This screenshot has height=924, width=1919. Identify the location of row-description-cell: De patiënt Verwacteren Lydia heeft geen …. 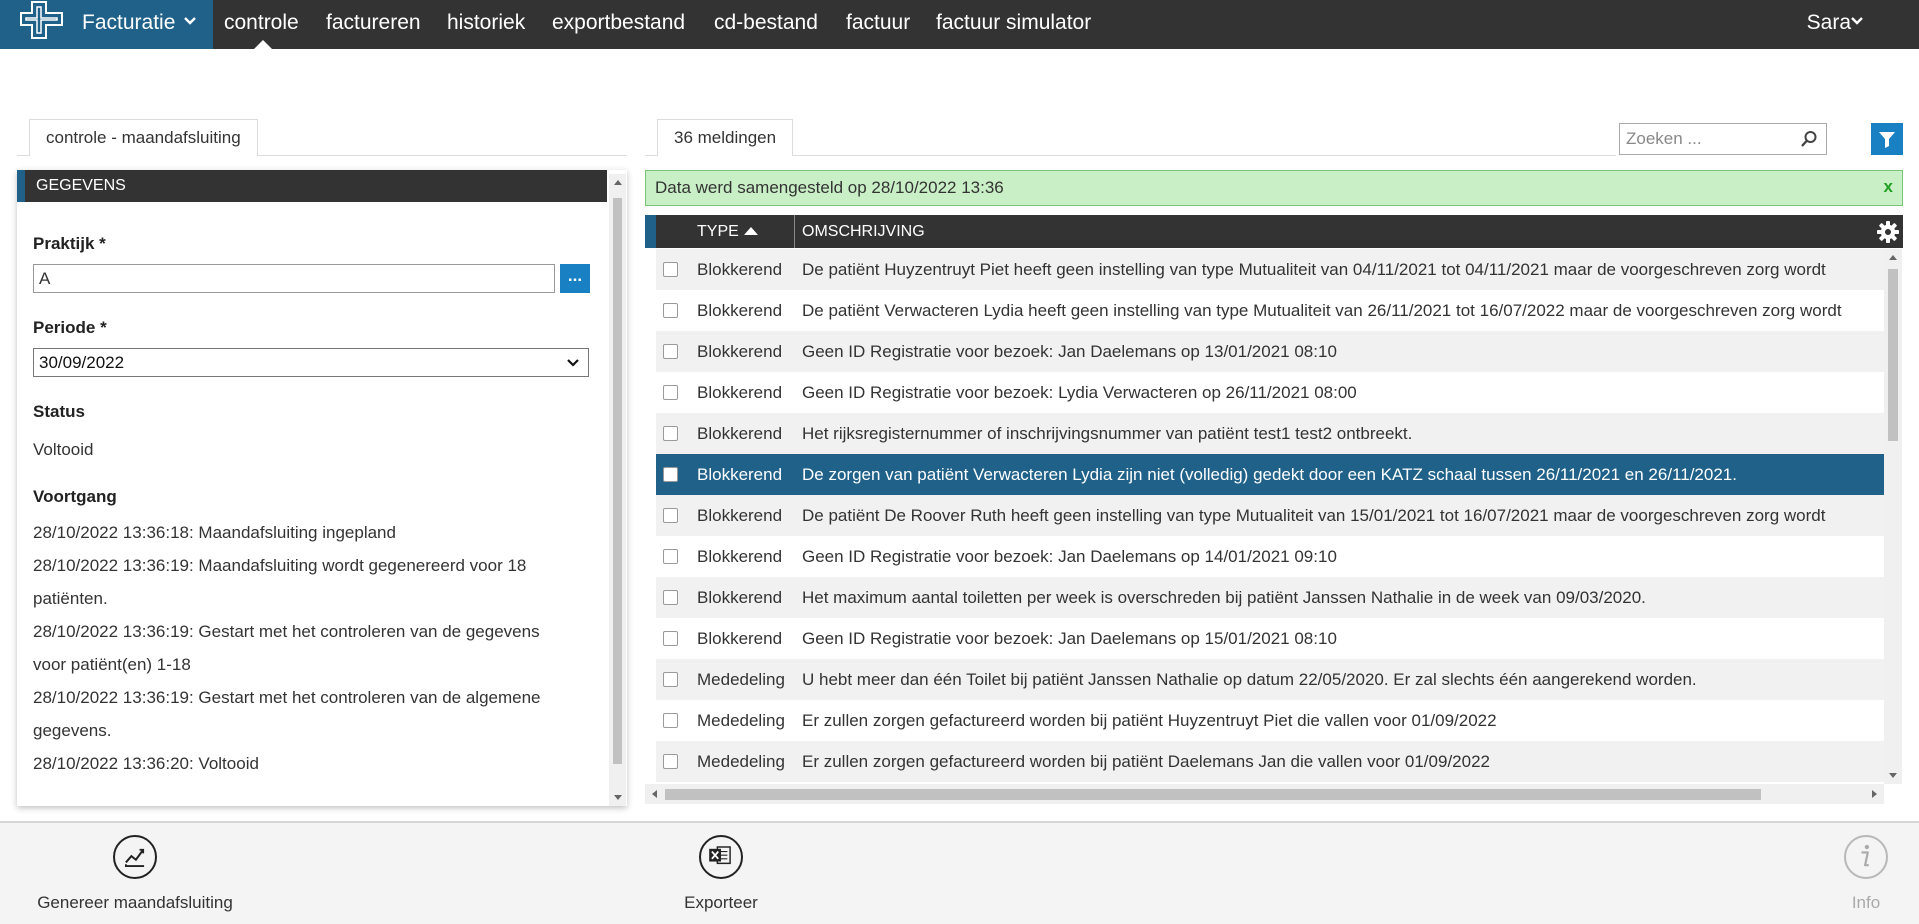
(1322, 310).